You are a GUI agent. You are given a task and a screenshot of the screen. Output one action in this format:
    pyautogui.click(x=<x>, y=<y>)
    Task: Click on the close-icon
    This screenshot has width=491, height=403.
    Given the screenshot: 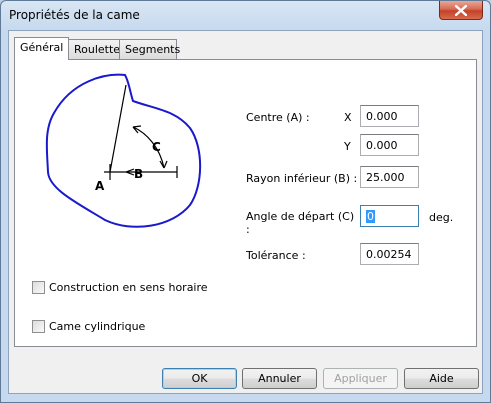 What is the action you would take?
    pyautogui.click(x=461, y=10)
    